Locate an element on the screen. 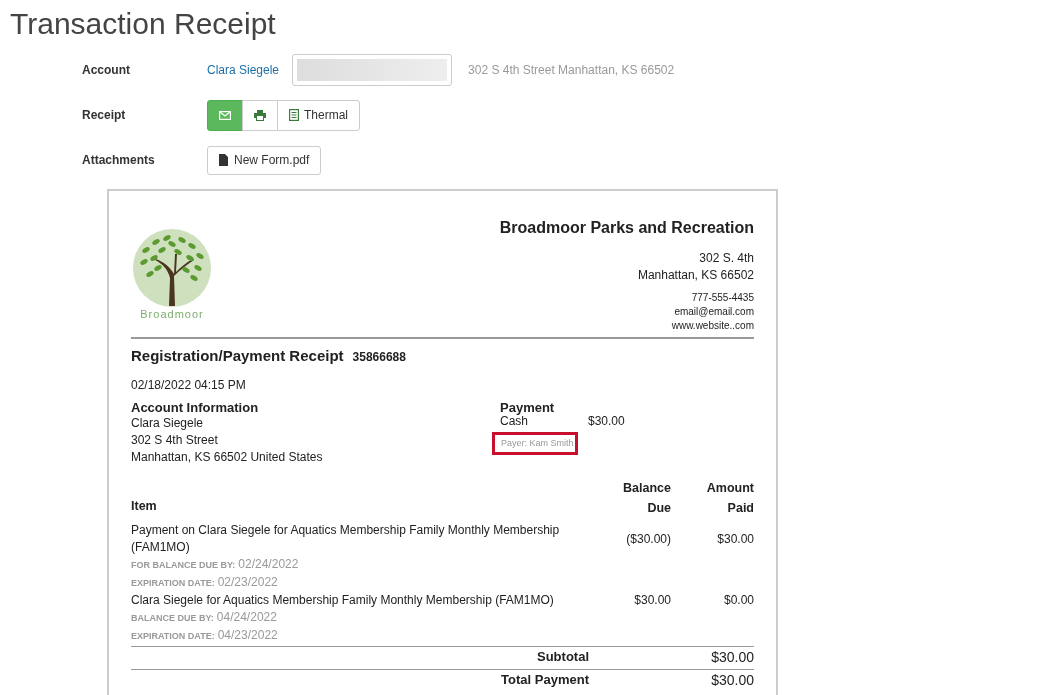 This screenshot has width=1061, height=695. document-icon is located at coordinates (294, 115).